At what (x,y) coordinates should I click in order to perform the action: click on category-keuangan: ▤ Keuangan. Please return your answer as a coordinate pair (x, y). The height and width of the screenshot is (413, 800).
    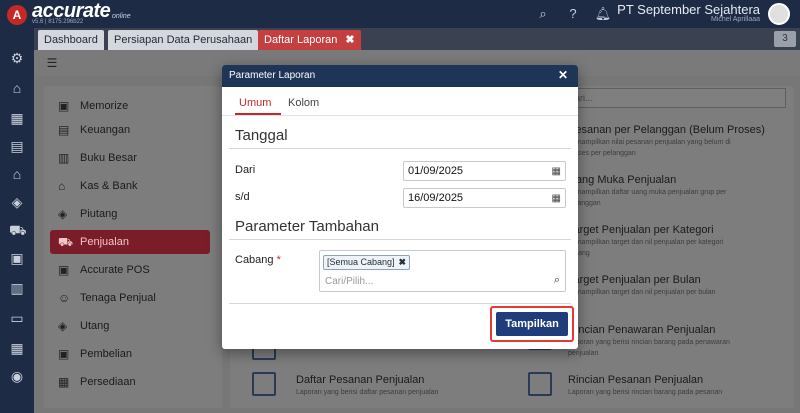
    Looking at the image, I should click on (130, 130).